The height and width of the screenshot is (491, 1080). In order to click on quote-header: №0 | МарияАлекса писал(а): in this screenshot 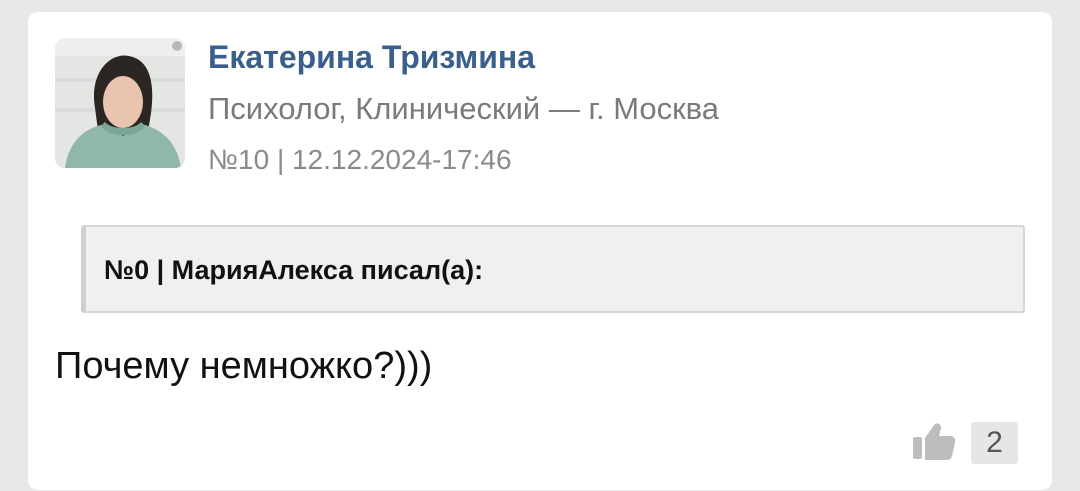, I will do `click(294, 270)`.